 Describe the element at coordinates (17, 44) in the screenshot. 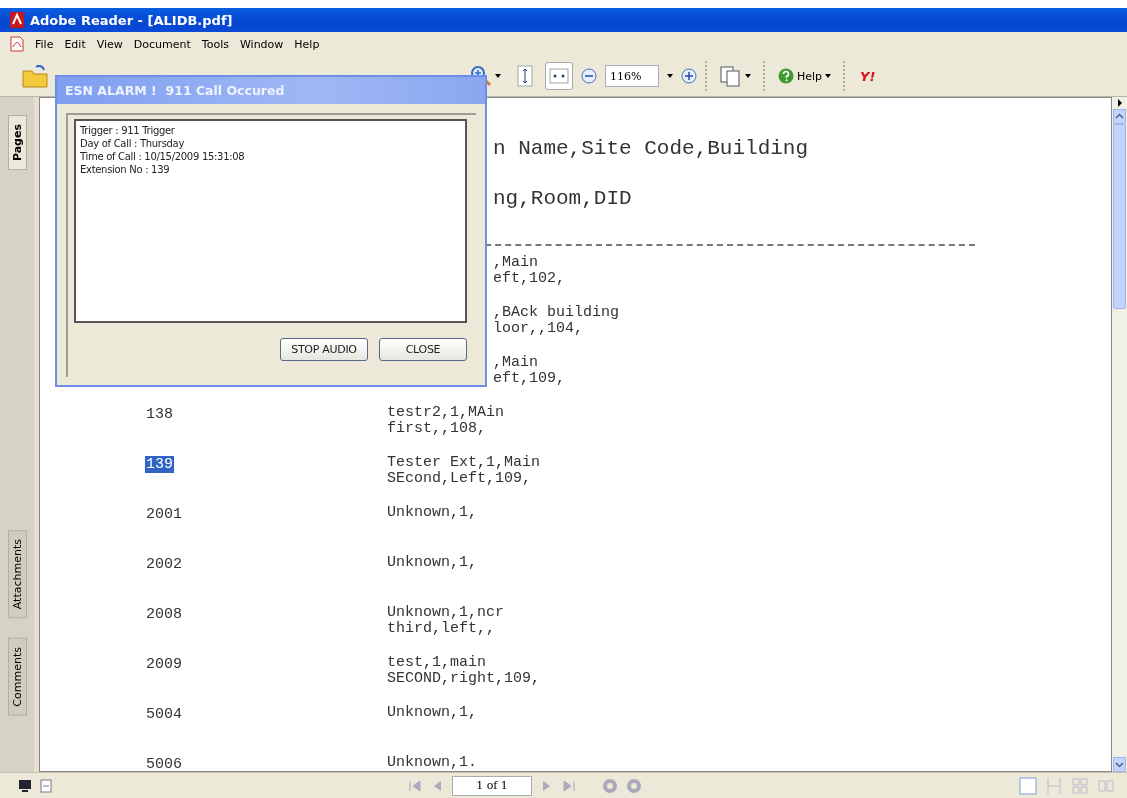

I see `pdf-icon` at that location.